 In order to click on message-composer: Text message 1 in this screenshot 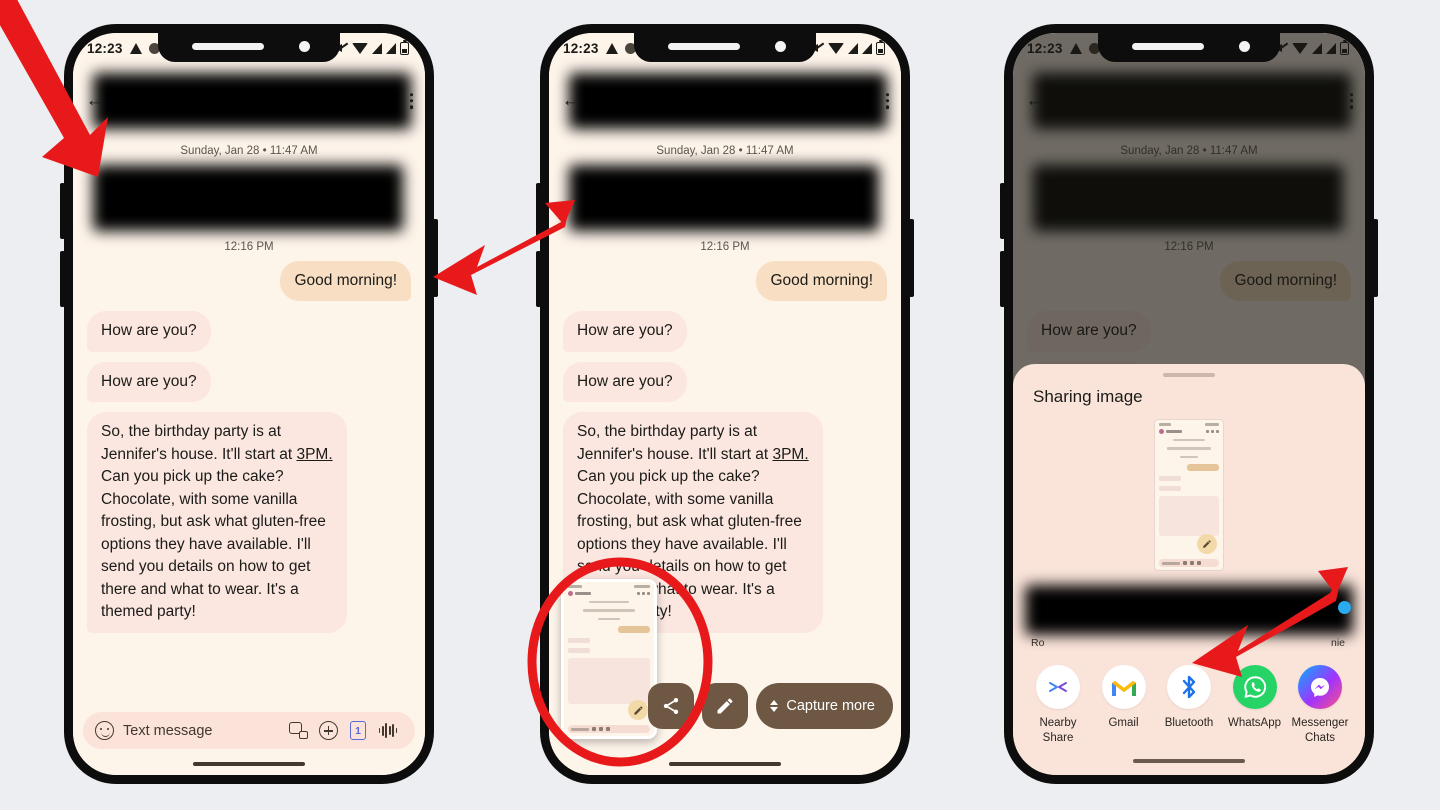, I will do `click(249, 729)`.